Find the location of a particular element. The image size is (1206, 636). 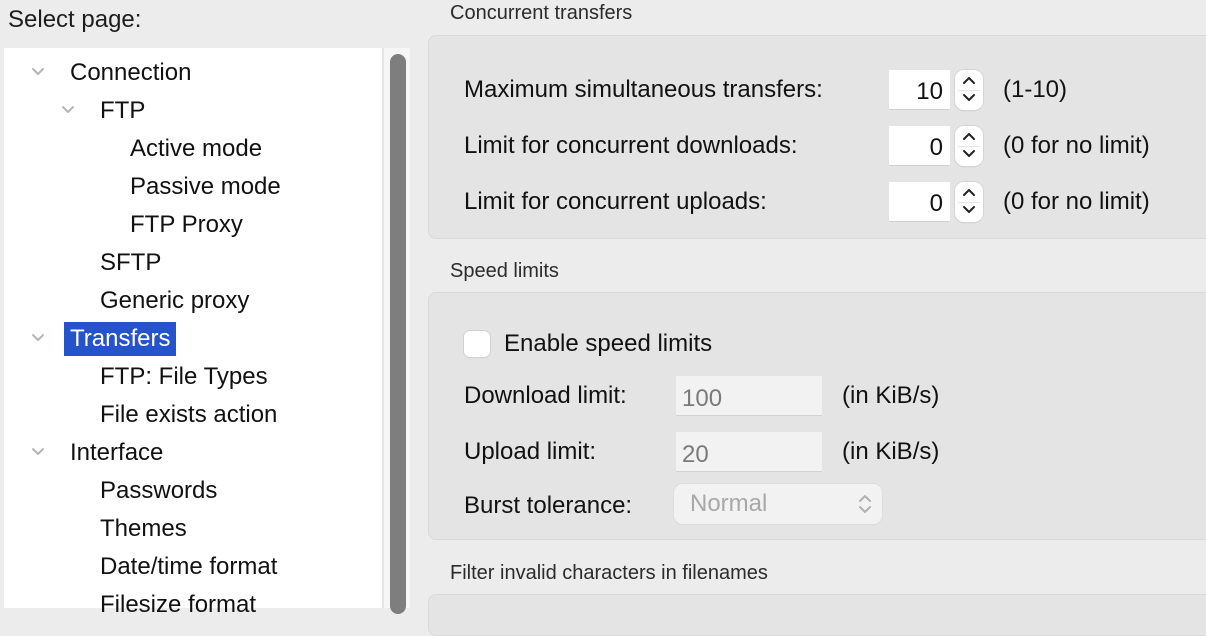

tree-item: FTP: File Types is located at coordinates (190, 377).